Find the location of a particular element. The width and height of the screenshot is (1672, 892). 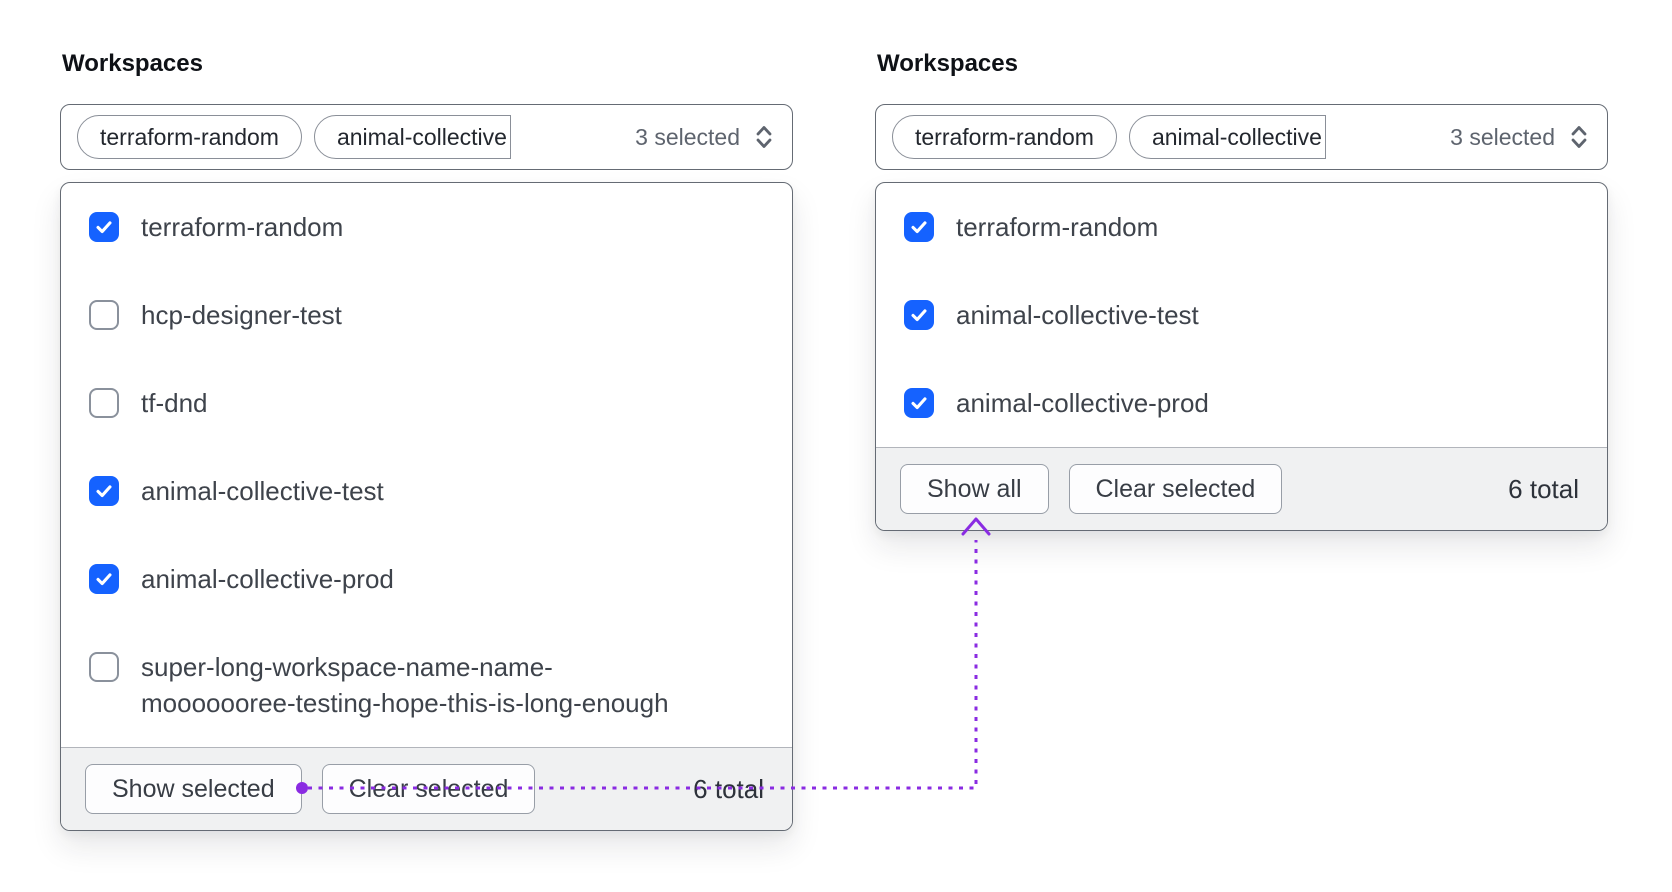

workspace-option-label: tf-dnd is located at coordinates (174, 403).